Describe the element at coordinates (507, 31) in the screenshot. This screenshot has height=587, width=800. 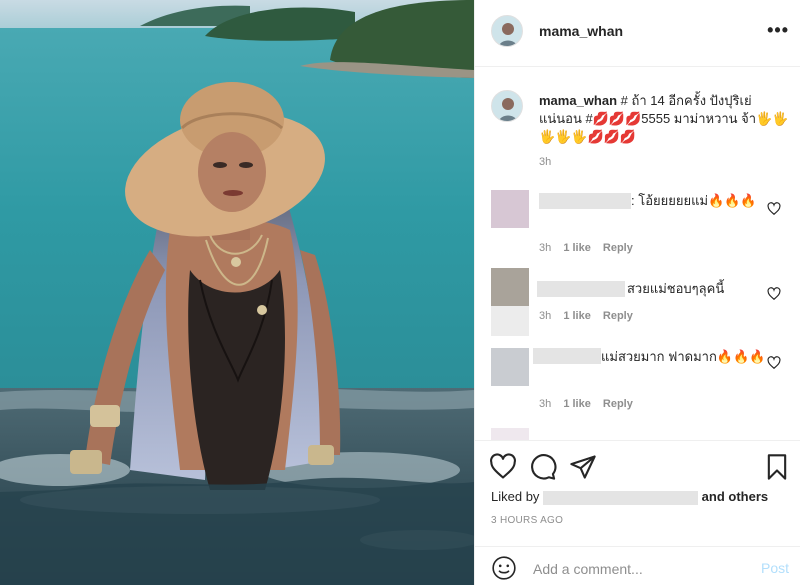
I see `author-avatar` at that location.